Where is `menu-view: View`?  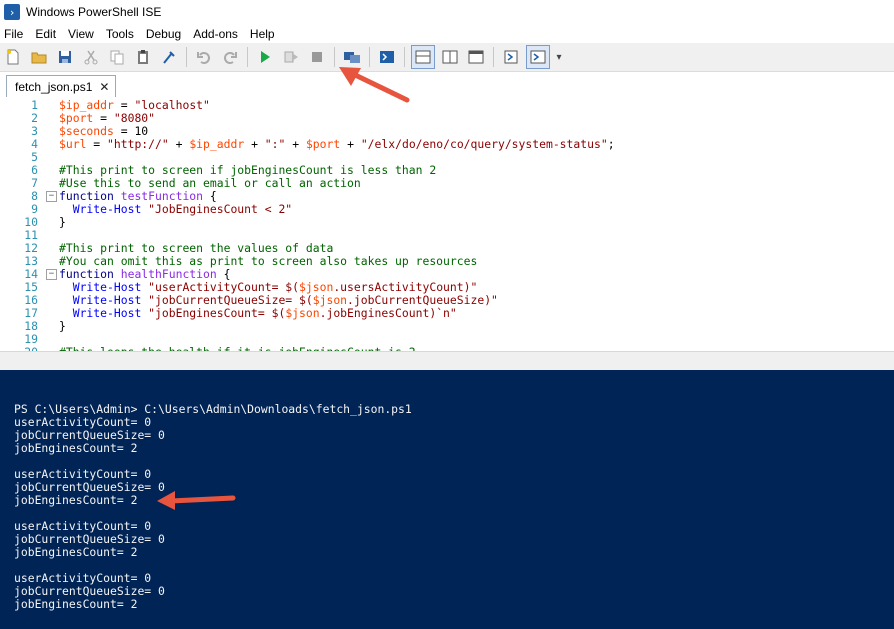
menu-view: View is located at coordinates (81, 34).